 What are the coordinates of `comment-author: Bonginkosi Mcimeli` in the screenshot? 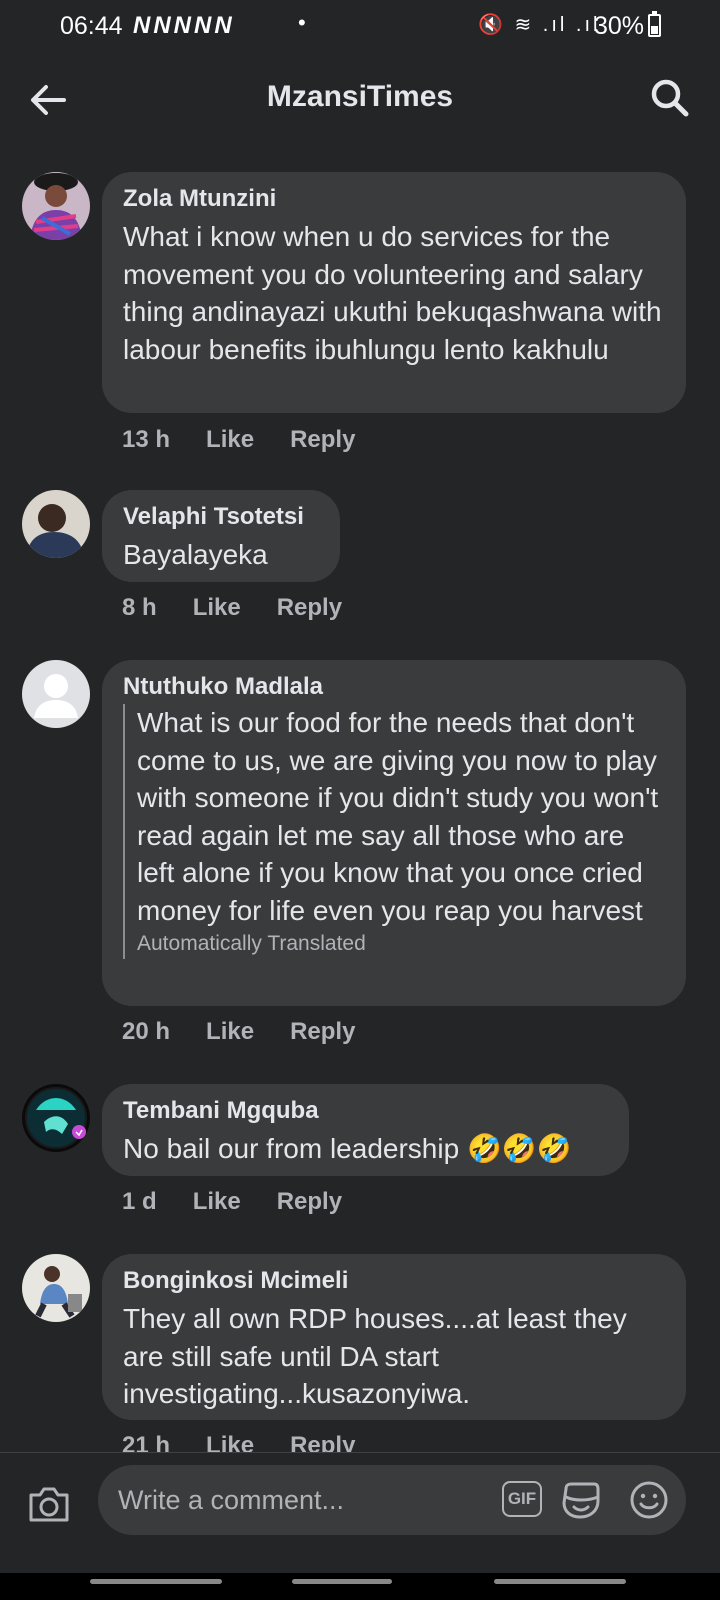 It's located at (394, 1281).